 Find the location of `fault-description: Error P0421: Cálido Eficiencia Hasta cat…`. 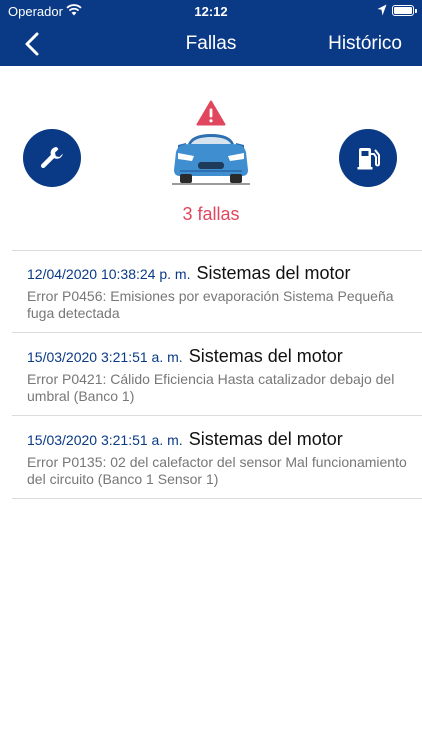

fault-description: Error P0421: Cálido Eficiencia Hasta cat… is located at coordinates (211, 387).